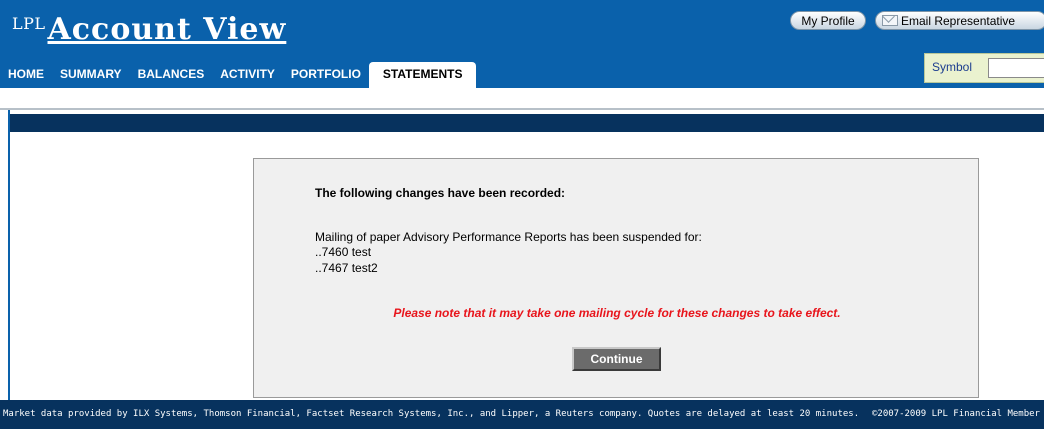 Image resolution: width=1044 pixels, height=429 pixels. I want to click on symbol-lookup: Symbol, so click(984, 68).